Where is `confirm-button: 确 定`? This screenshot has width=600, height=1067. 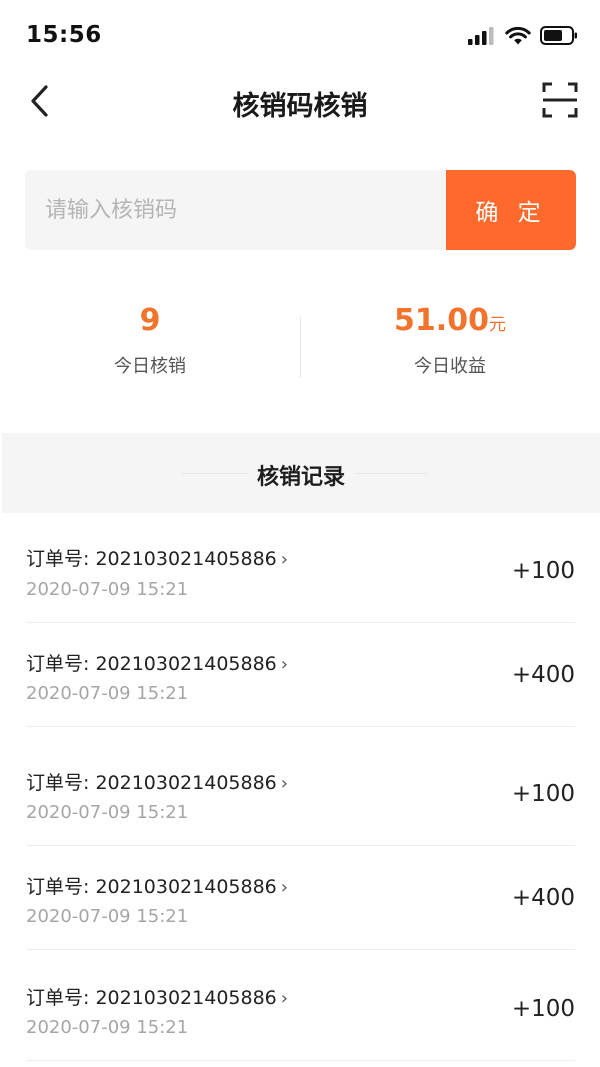
confirm-button: 确 定 is located at coordinates (511, 210).